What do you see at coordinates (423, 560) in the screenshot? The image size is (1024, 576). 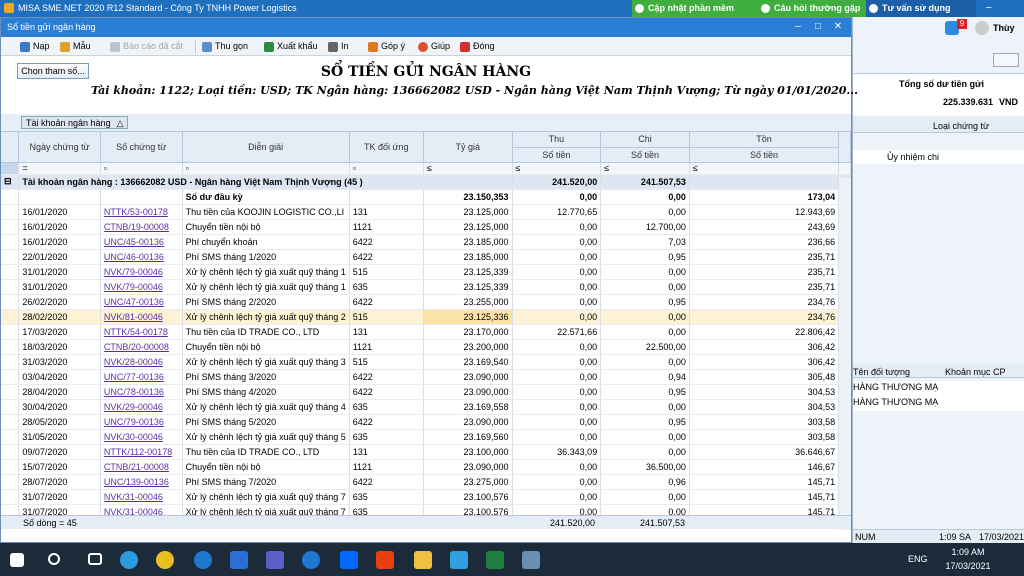 I see `folder-icon` at bounding box center [423, 560].